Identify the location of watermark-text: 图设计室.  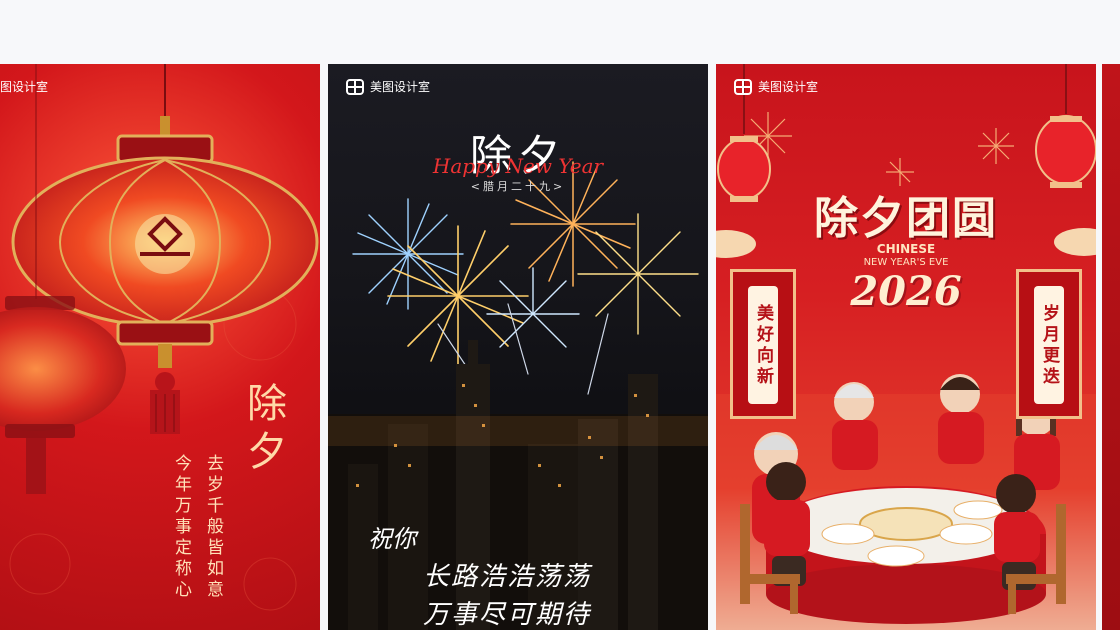
(24, 87).